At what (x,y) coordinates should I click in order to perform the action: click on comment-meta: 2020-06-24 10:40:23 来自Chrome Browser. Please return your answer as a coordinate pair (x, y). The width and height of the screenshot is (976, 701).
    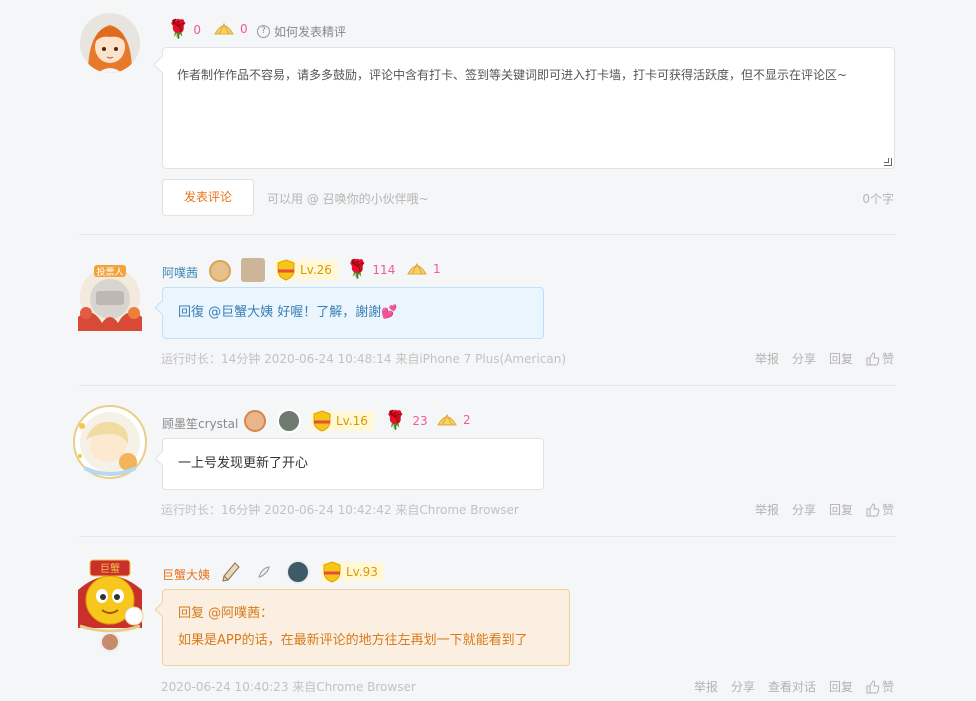
    Looking at the image, I should click on (288, 687).